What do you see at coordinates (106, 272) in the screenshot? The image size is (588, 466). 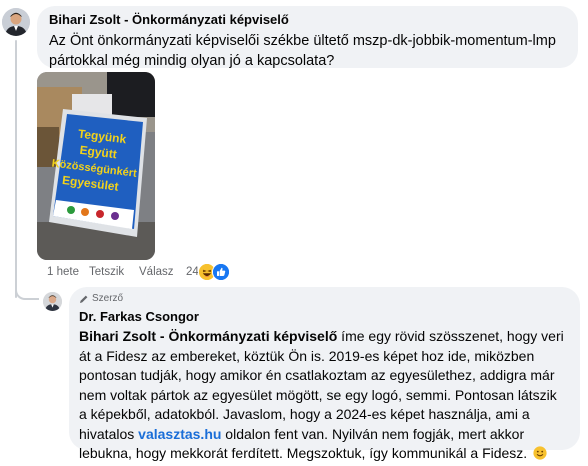 I see `like-button: Tetszik` at bounding box center [106, 272].